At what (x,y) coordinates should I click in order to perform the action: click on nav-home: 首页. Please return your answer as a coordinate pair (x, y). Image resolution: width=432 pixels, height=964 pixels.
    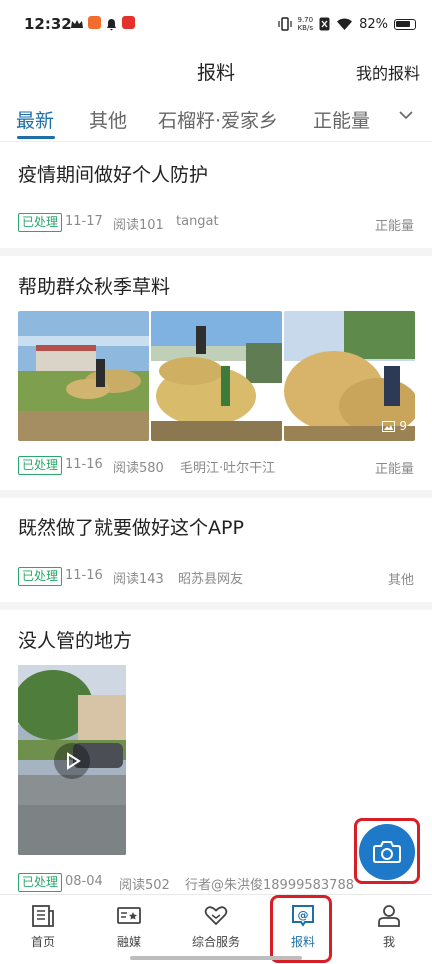
    Looking at the image, I should click on (43, 926).